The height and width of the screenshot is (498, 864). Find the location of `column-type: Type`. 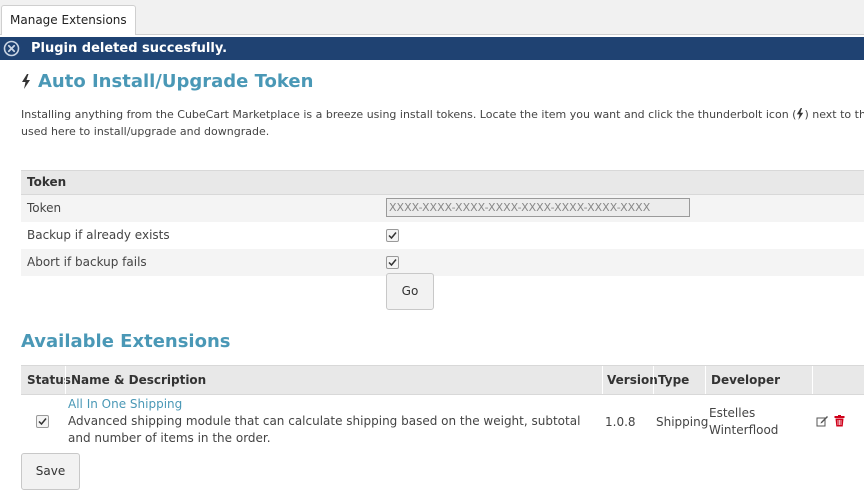

column-type: Type is located at coordinates (674, 380).